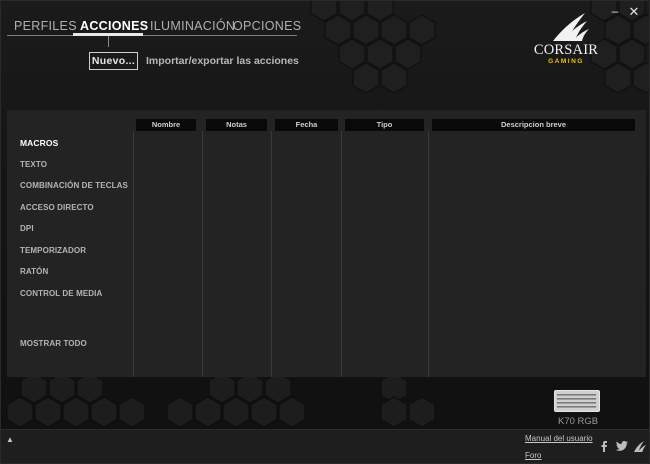  I want to click on close-button: ✕, so click(634, 12).